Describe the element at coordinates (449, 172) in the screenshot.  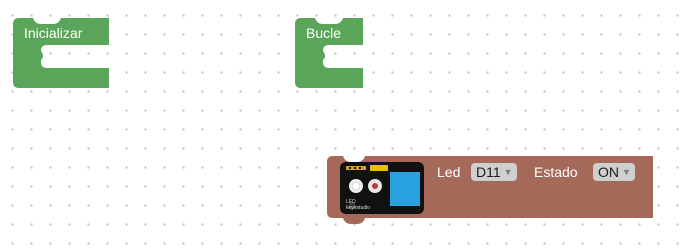
I see `led-label: Led` at that location.